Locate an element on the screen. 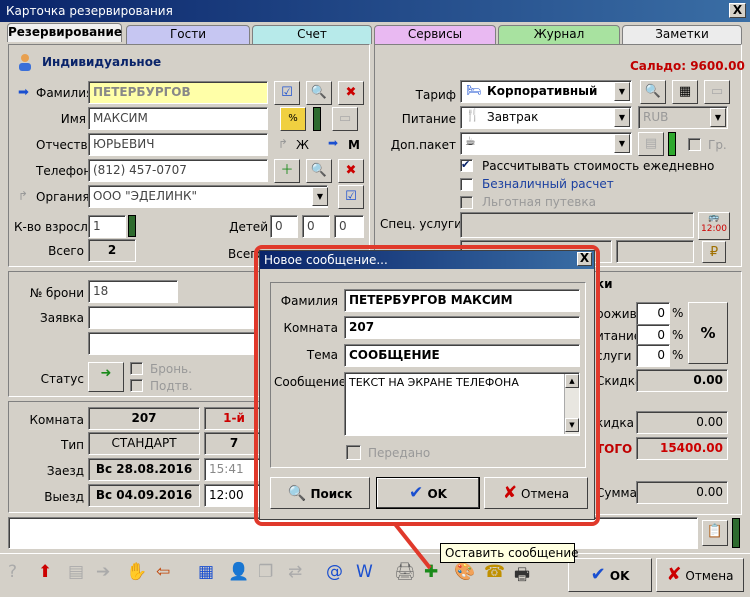 The height and width of the screenshot is (597, 750). sent-checkbox is located at coordinates (353, 452).